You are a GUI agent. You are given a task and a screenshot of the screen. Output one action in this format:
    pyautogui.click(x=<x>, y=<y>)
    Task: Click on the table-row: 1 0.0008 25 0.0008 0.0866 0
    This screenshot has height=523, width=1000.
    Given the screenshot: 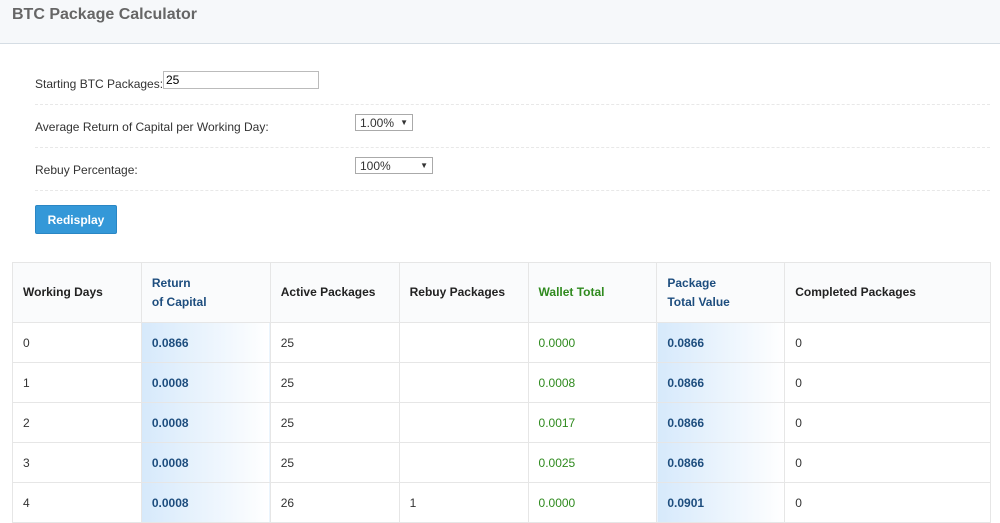 What is the action you would take?
    pyautogui.click(x=501, y=382)
    